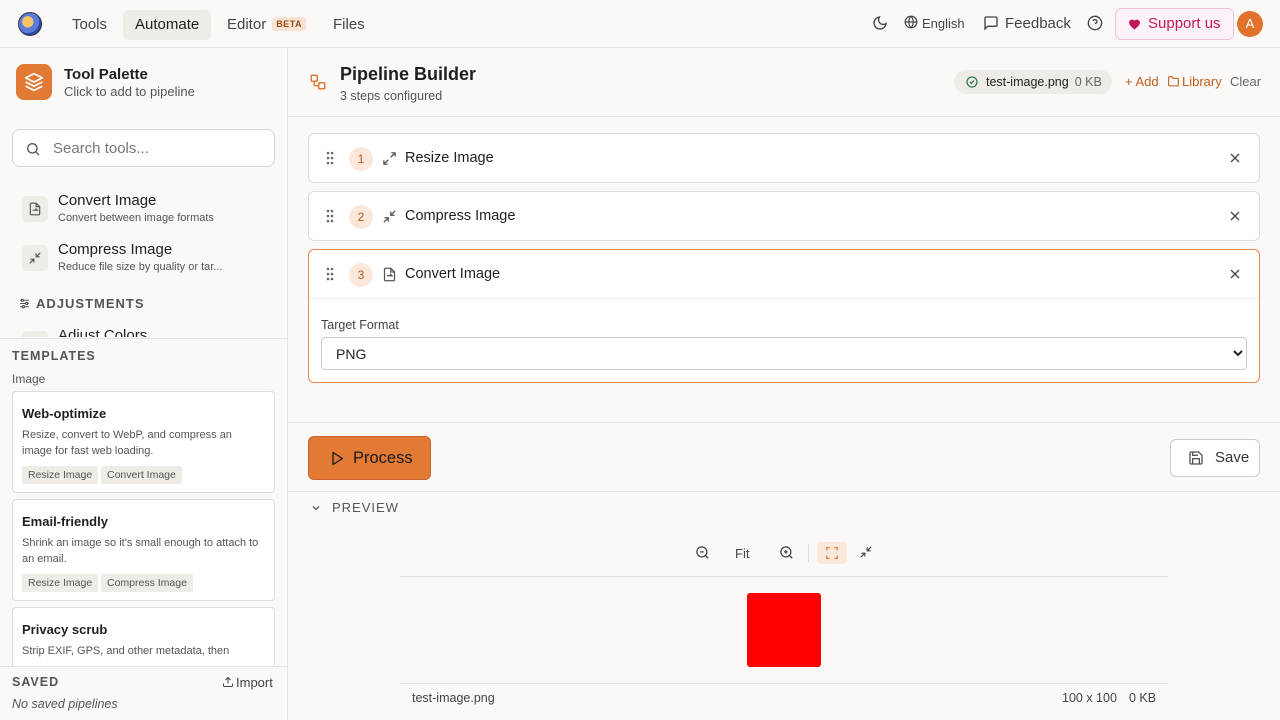 The width and height of the screenshot is (1280, 720). I want to click on templates-category: Image, so click(29, 379).